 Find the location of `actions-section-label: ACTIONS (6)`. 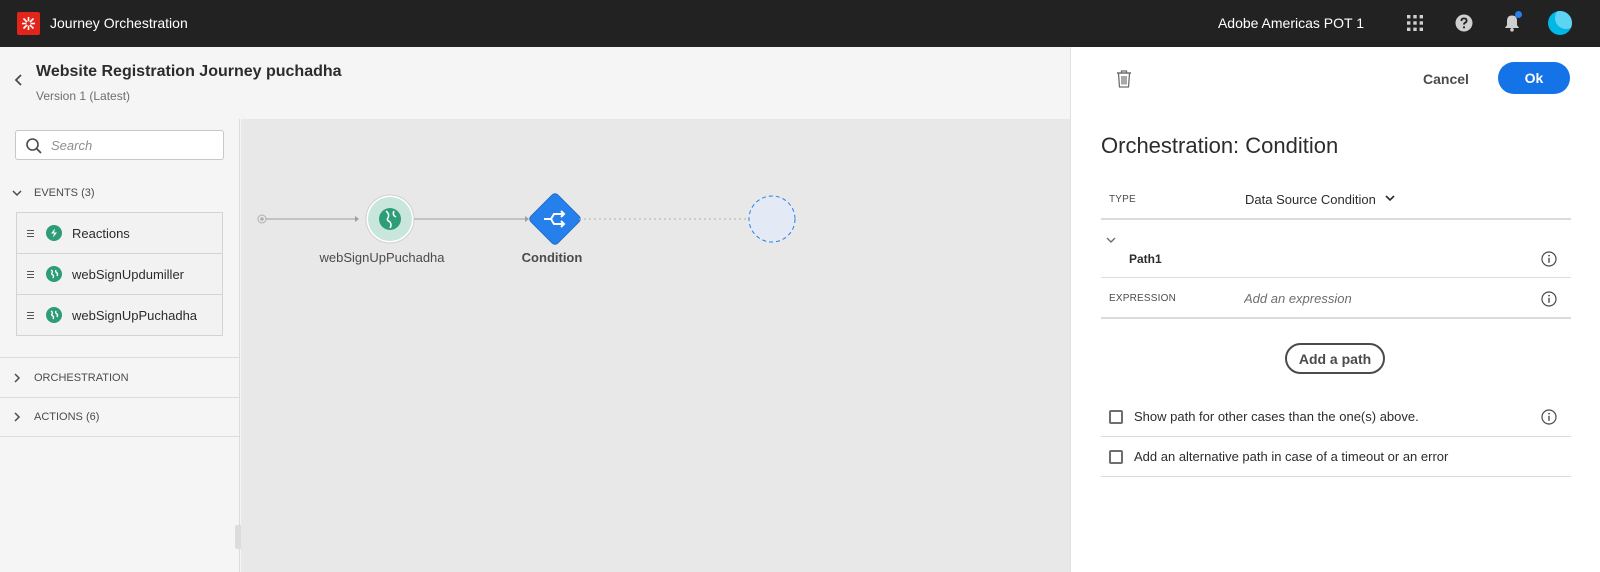

actions-section-label: ACTIONS (6) is located at coordinates (67, 417).